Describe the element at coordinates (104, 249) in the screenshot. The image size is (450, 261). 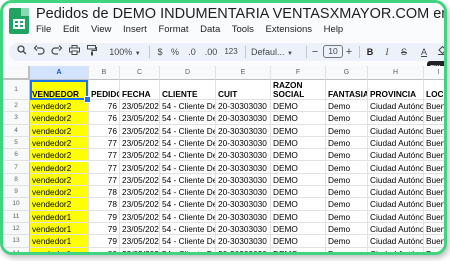
I see `table-cell: 80` at that location.